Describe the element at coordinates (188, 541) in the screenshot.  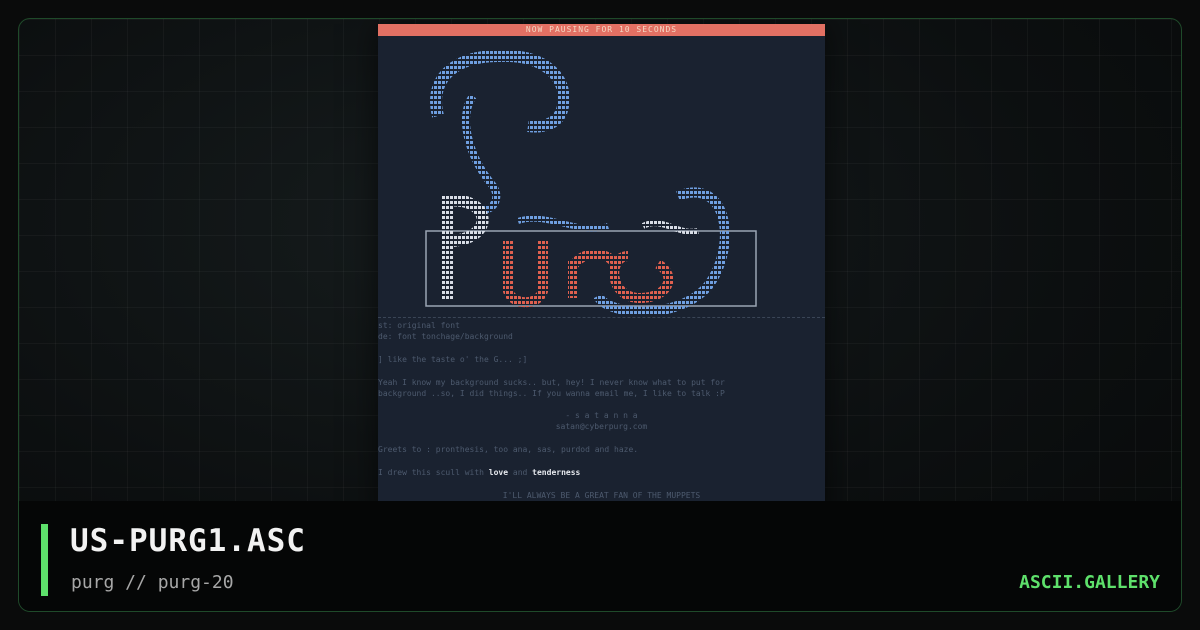
I see `art-title: US-PURG1.ASC` at that location.